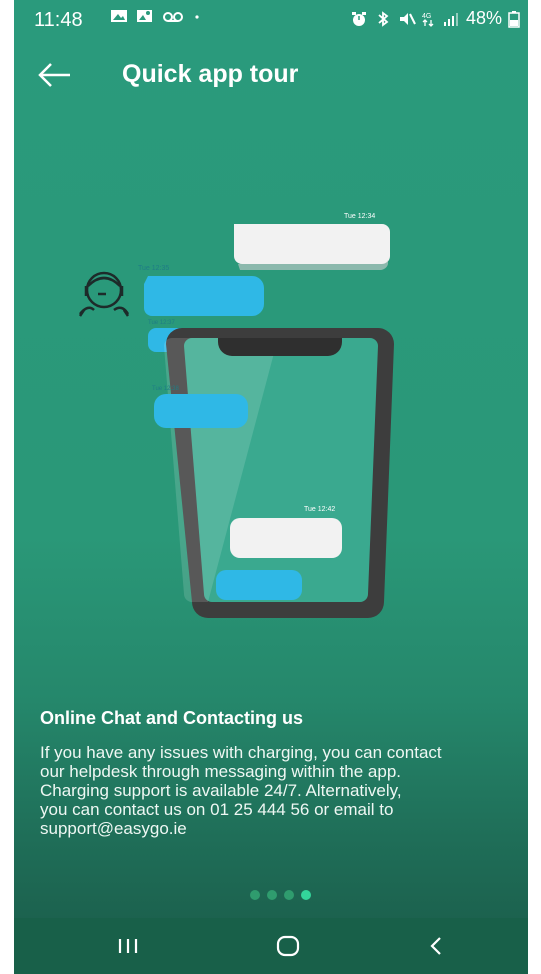  I want to click on mute-icon, so click(407, 18).